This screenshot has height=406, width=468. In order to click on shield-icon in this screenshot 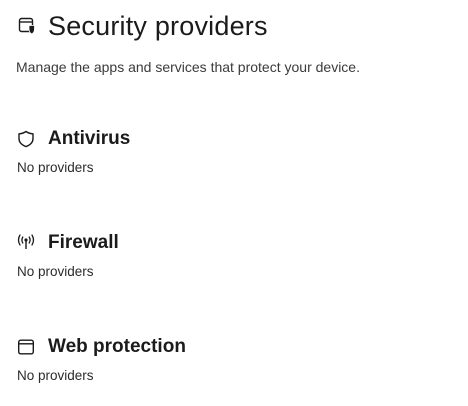, I will do `click(26, 139)`.